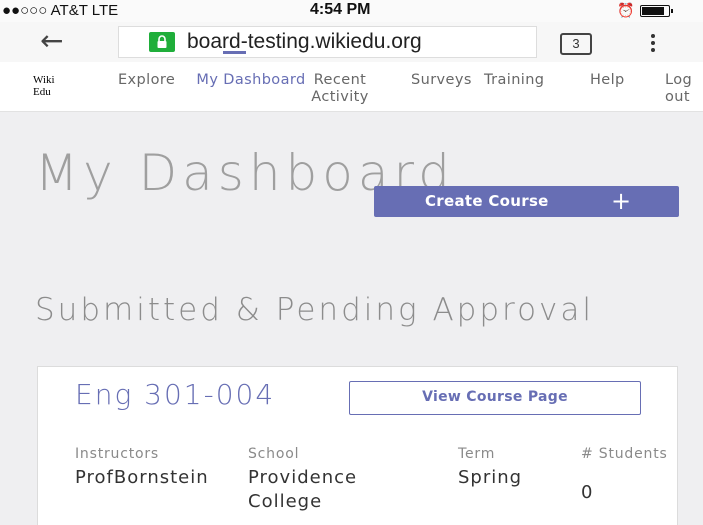  I want to click on tab-count-button: 3, so click(576, 44).